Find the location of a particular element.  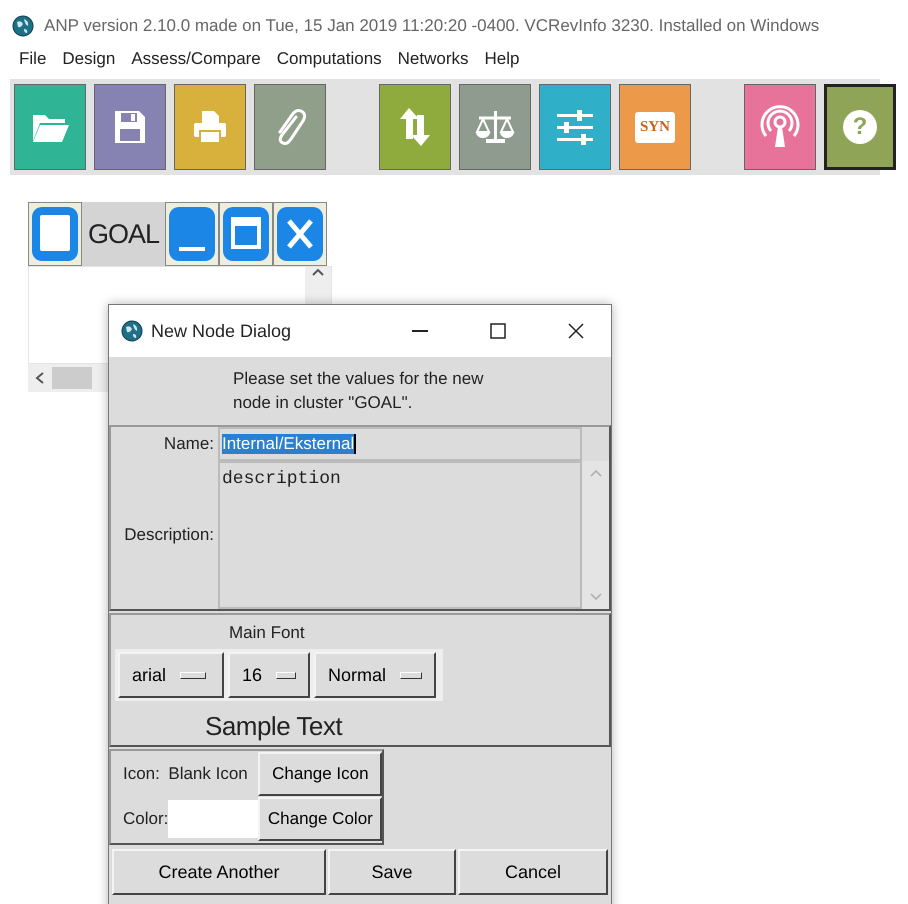

syn-badge: SYN is located at coordinates (654, 127).